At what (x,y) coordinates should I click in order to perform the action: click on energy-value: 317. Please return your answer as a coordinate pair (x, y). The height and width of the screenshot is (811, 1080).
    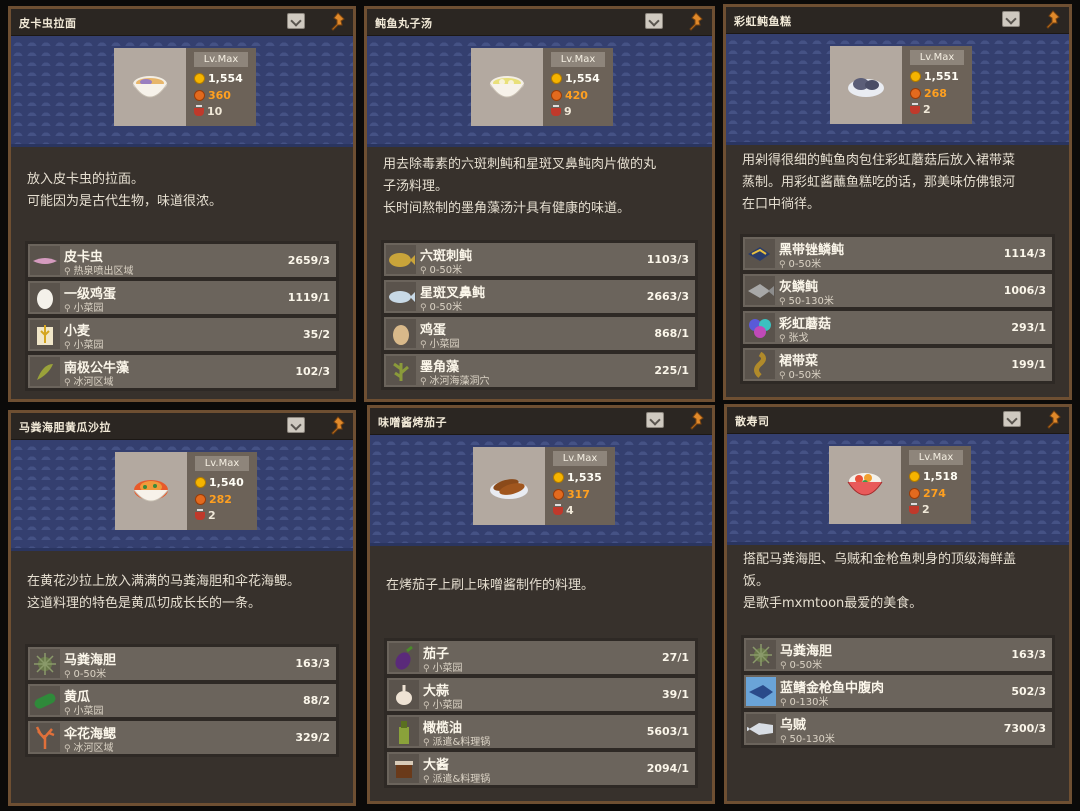
    Looking at the image, I should click on (578, 494).